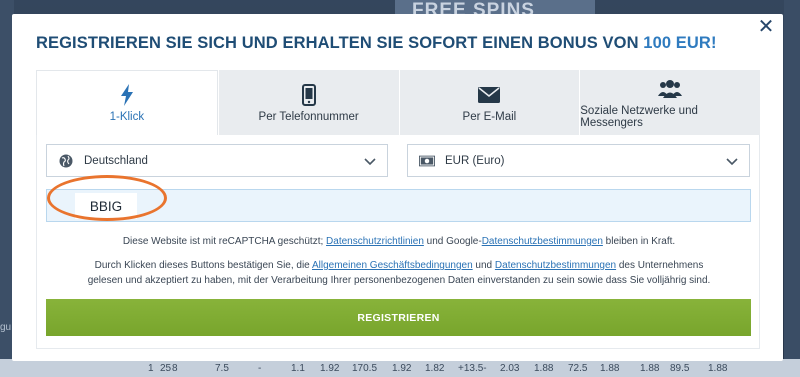 This screenshot has height=377, width=800. What do you see at coordinates (680, 43) in the screenshot?
I see `bonus-amount: 100 EUR!` at bounding box center [680, 43].